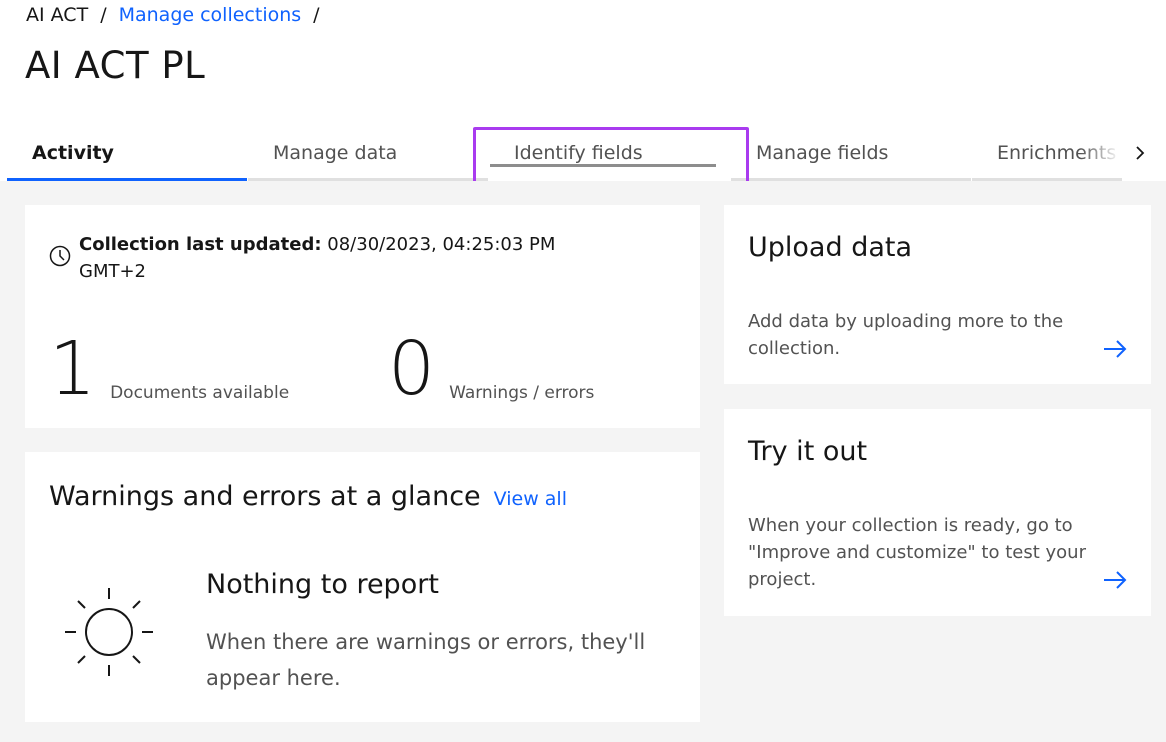 The height and width of the screenshot is (742, 1166). I want to click on warnings-count: 0, so click(412, 369).